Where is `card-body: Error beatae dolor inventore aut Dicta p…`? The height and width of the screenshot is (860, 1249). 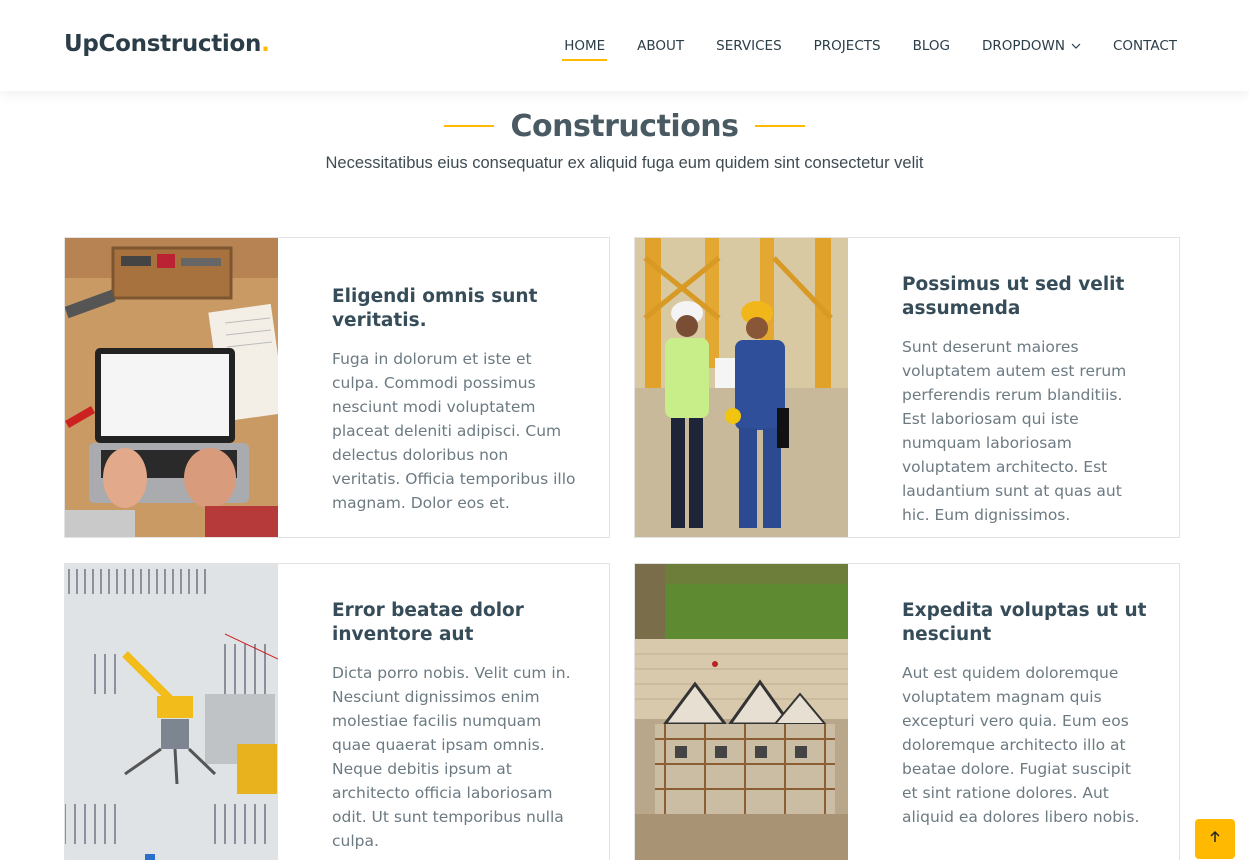 card-body: Error beatae dolor inventore aut Dicta p… is located at coordinates (456, 726).